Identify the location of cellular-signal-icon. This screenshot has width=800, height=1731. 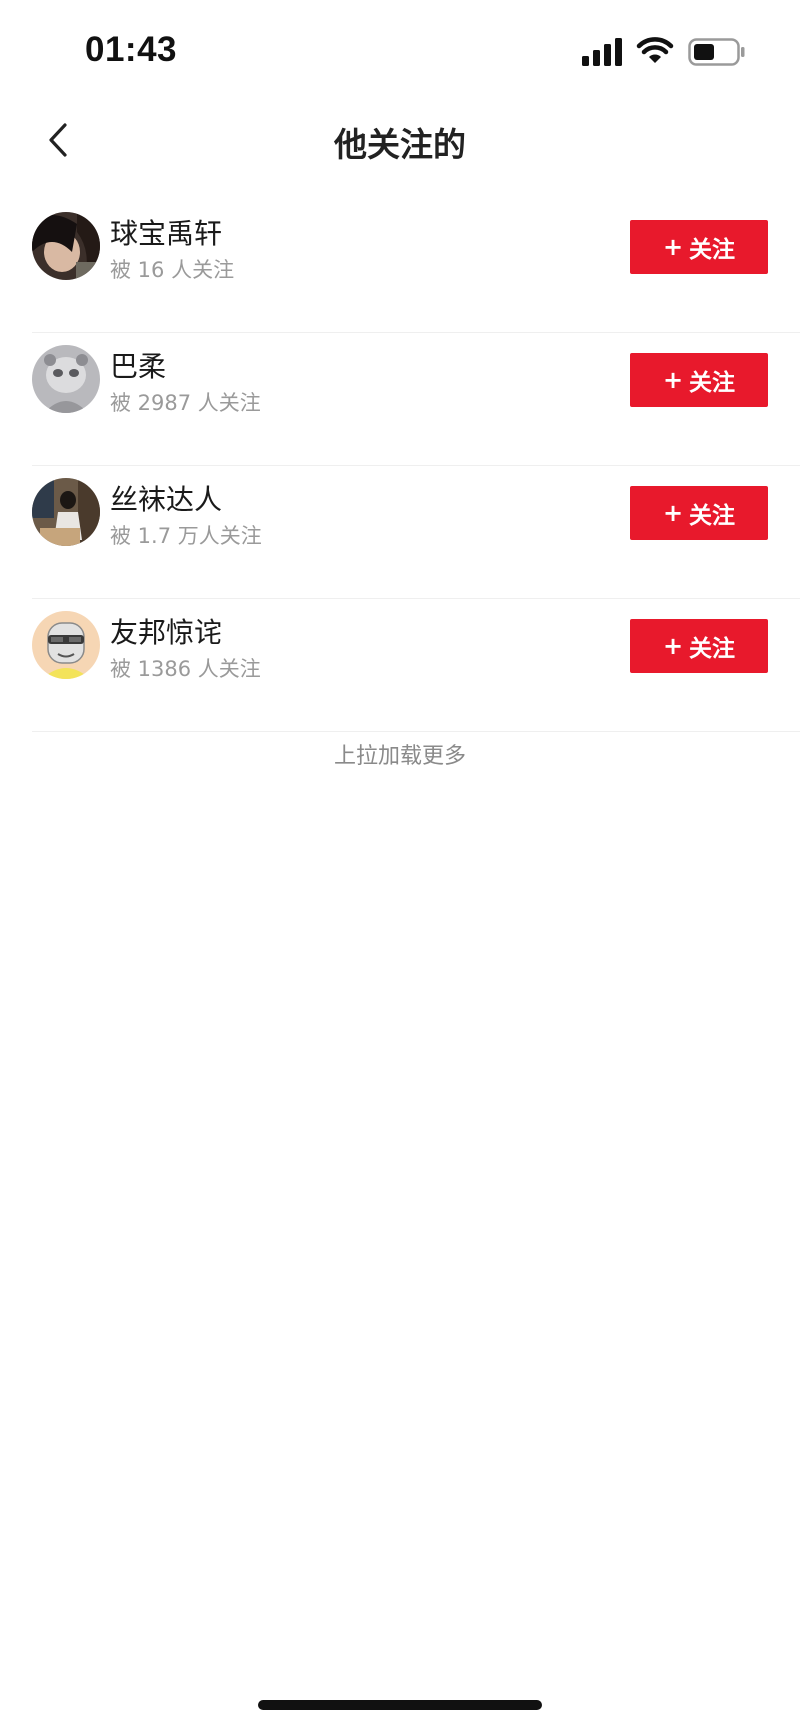
(602, 52).